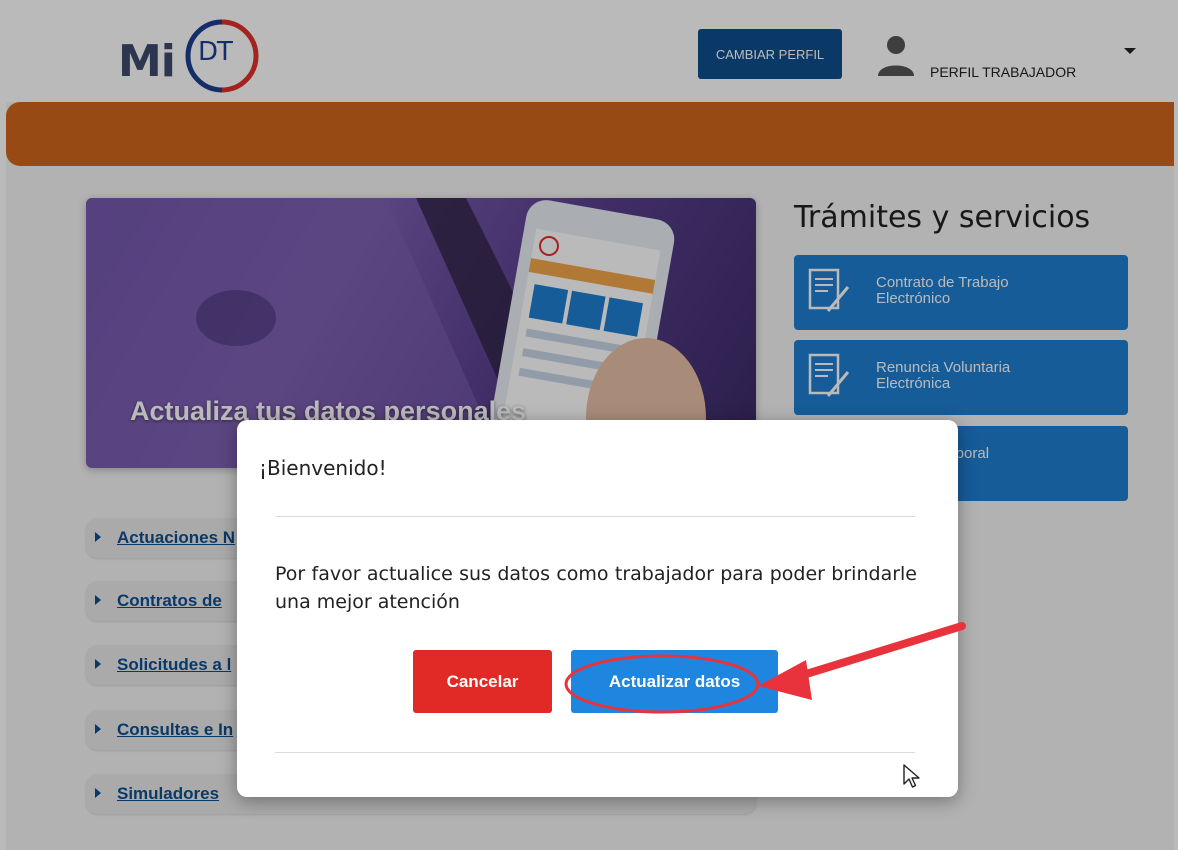 The width and height of the screenshot is (1178, 850). I want to click on modal-divider-bottom, so click(595, 752).